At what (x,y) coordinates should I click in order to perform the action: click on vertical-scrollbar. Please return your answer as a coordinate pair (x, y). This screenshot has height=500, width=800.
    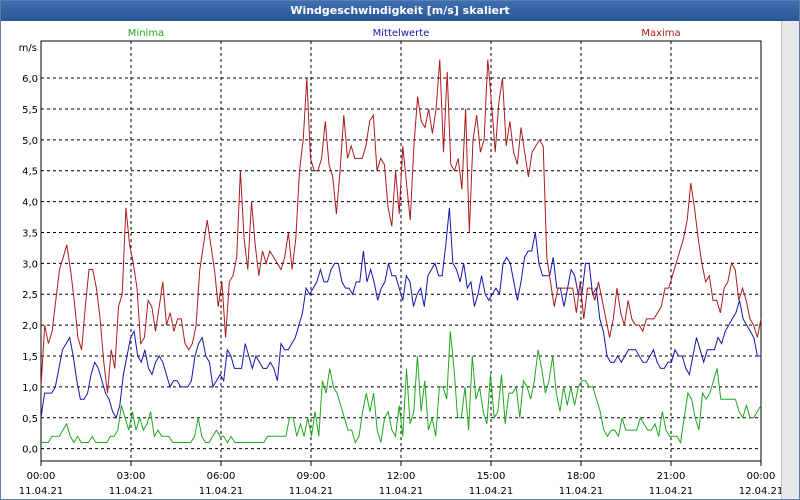
    Looking at the image, I should click on (790, 260).